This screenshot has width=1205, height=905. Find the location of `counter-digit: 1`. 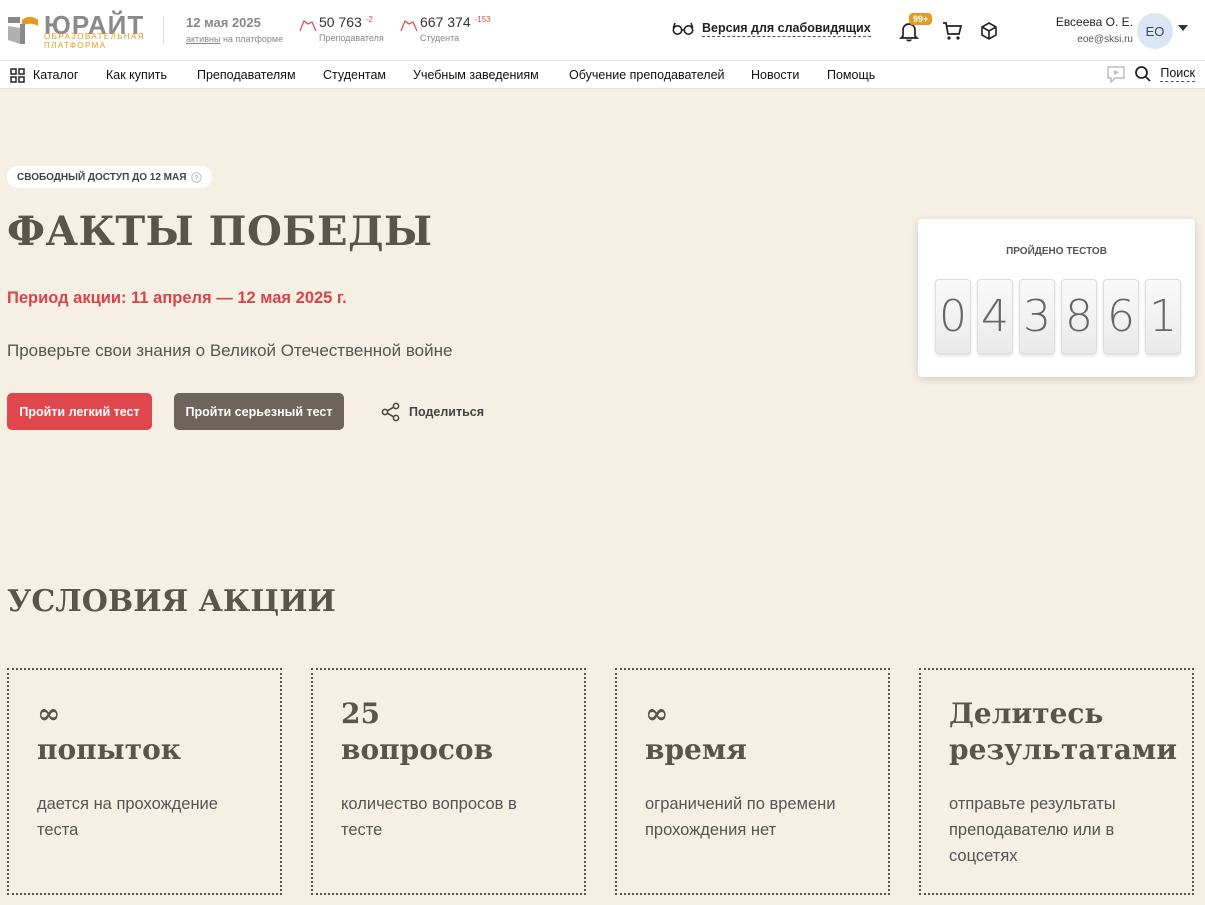

counter-digit: 1 is located at coordinates (1163, 316).